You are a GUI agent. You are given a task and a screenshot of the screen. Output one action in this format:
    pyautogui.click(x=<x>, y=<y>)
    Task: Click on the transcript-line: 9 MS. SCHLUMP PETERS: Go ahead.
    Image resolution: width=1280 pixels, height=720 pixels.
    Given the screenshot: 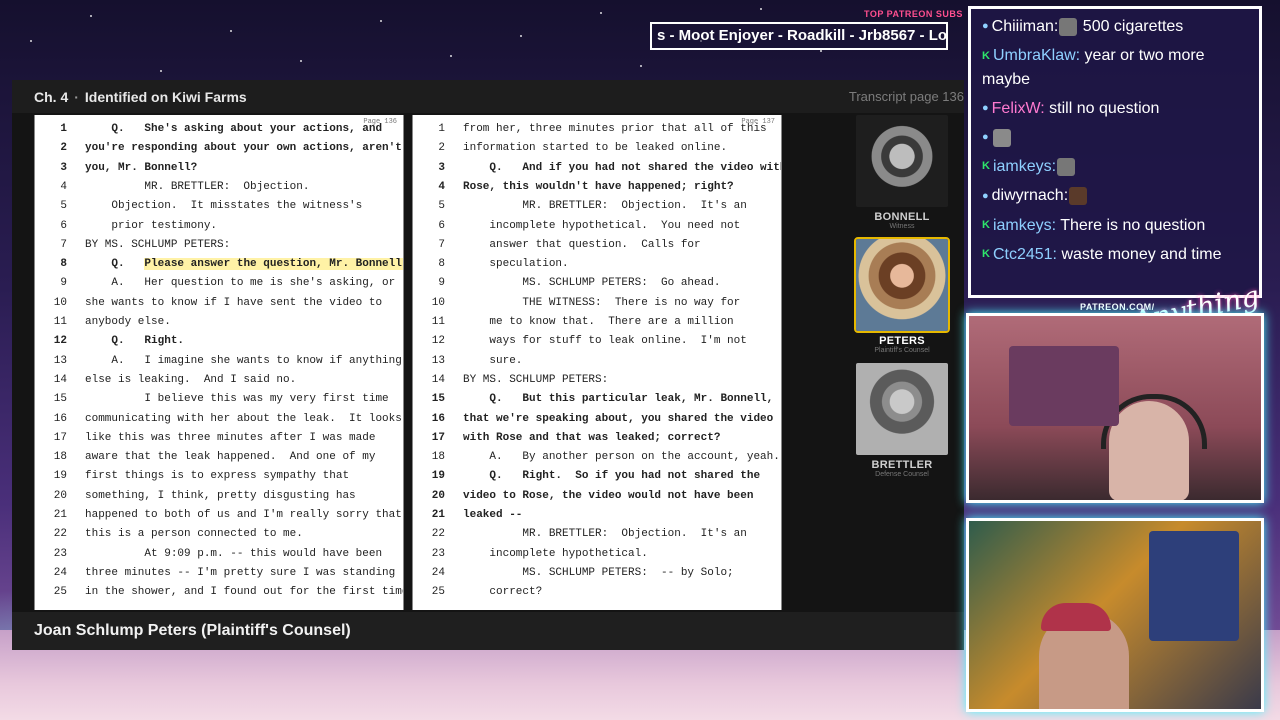 What is the action you would take?
    pyautogui.click(x=597, y=286)
    